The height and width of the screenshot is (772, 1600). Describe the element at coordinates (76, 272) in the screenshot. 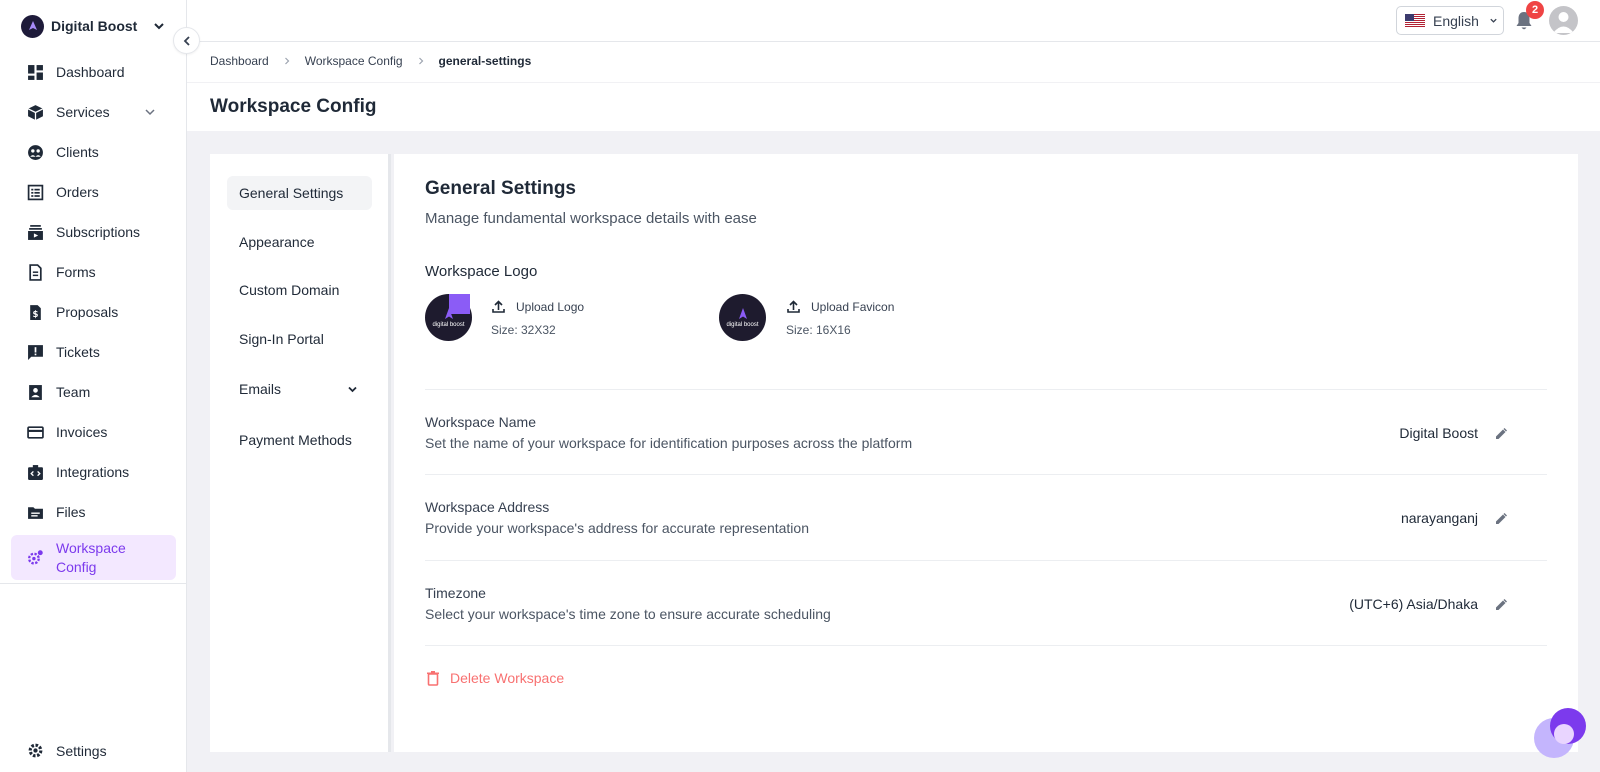

I see `sidebar-item-label: Forms` at that location.